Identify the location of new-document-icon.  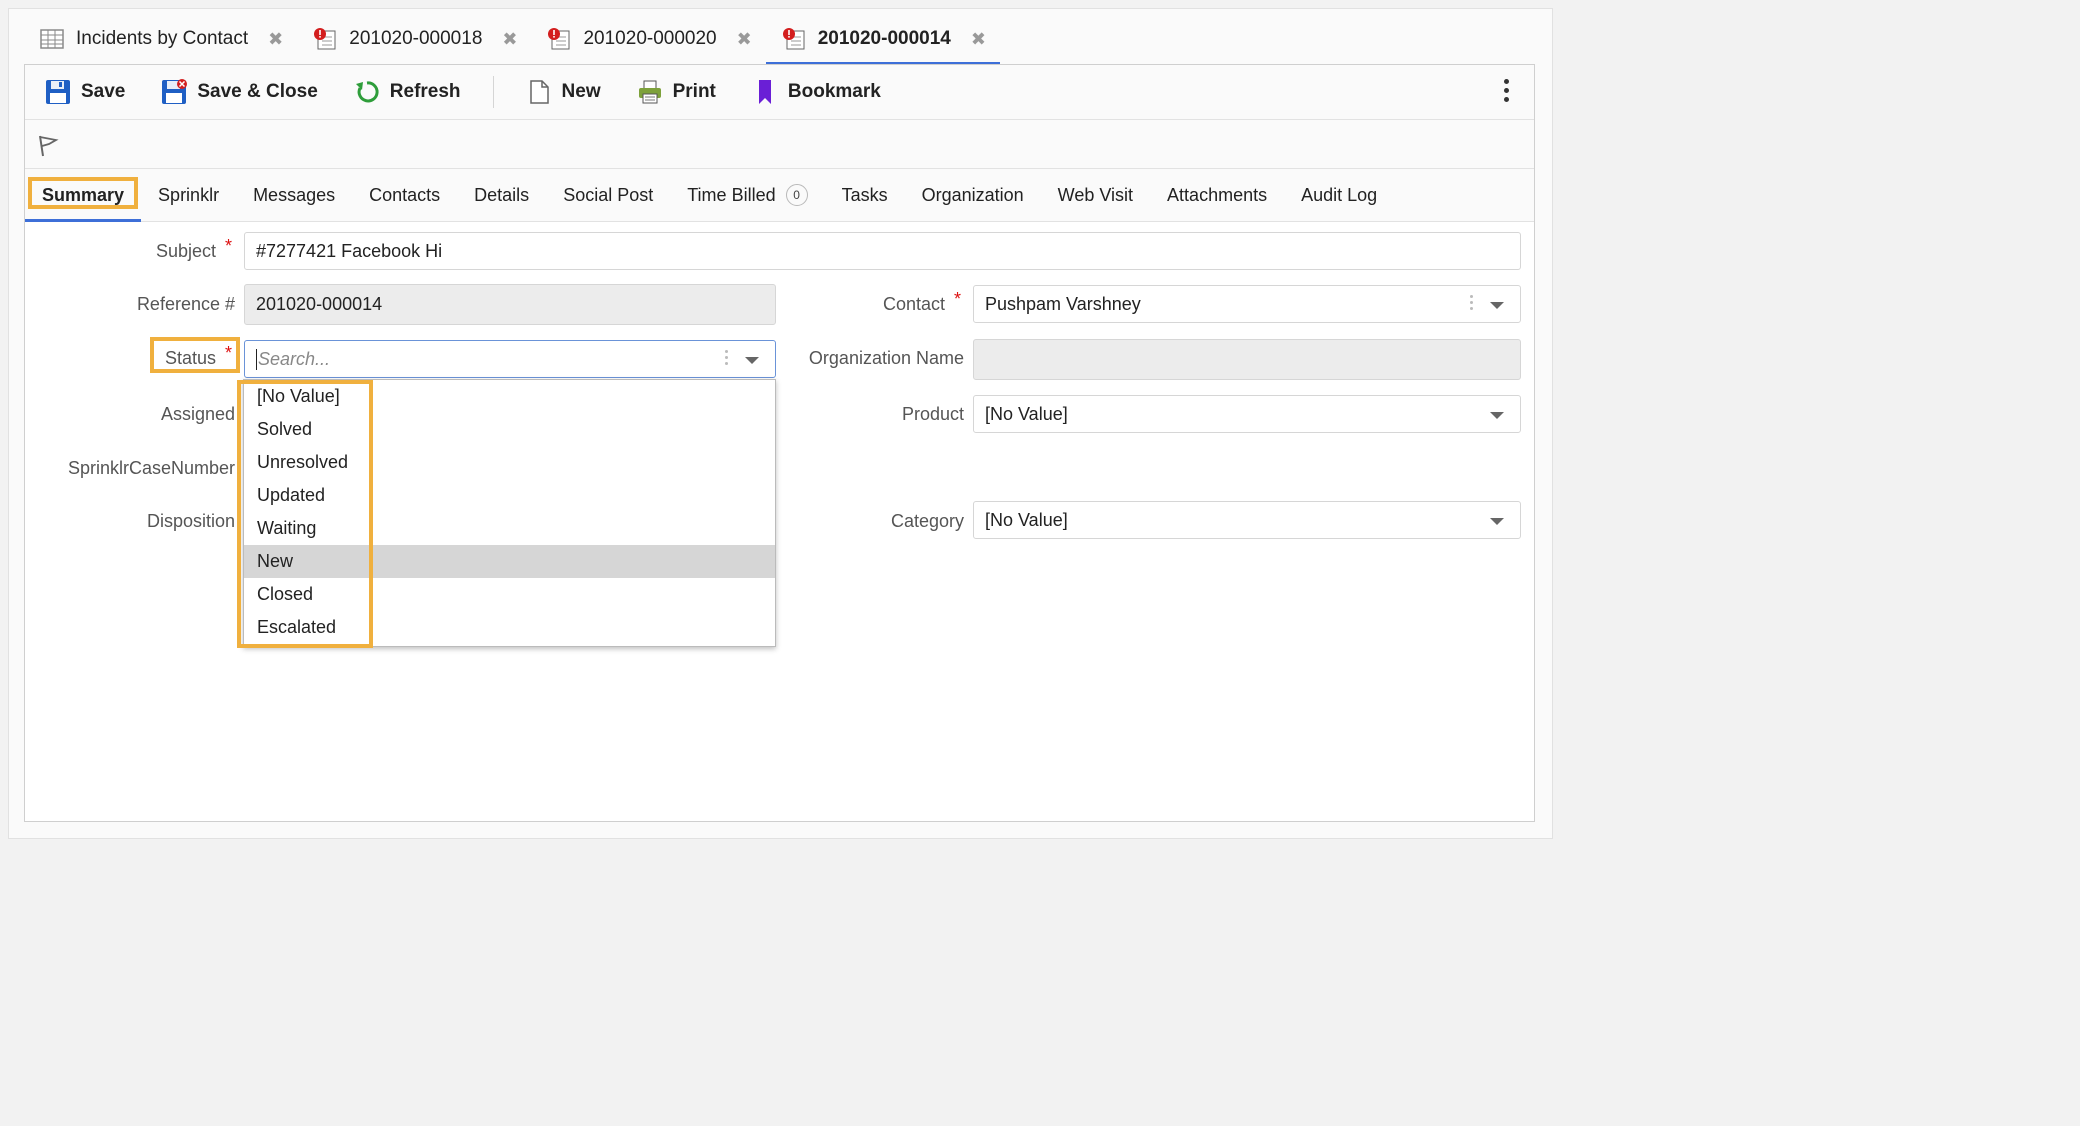
(539, 92).